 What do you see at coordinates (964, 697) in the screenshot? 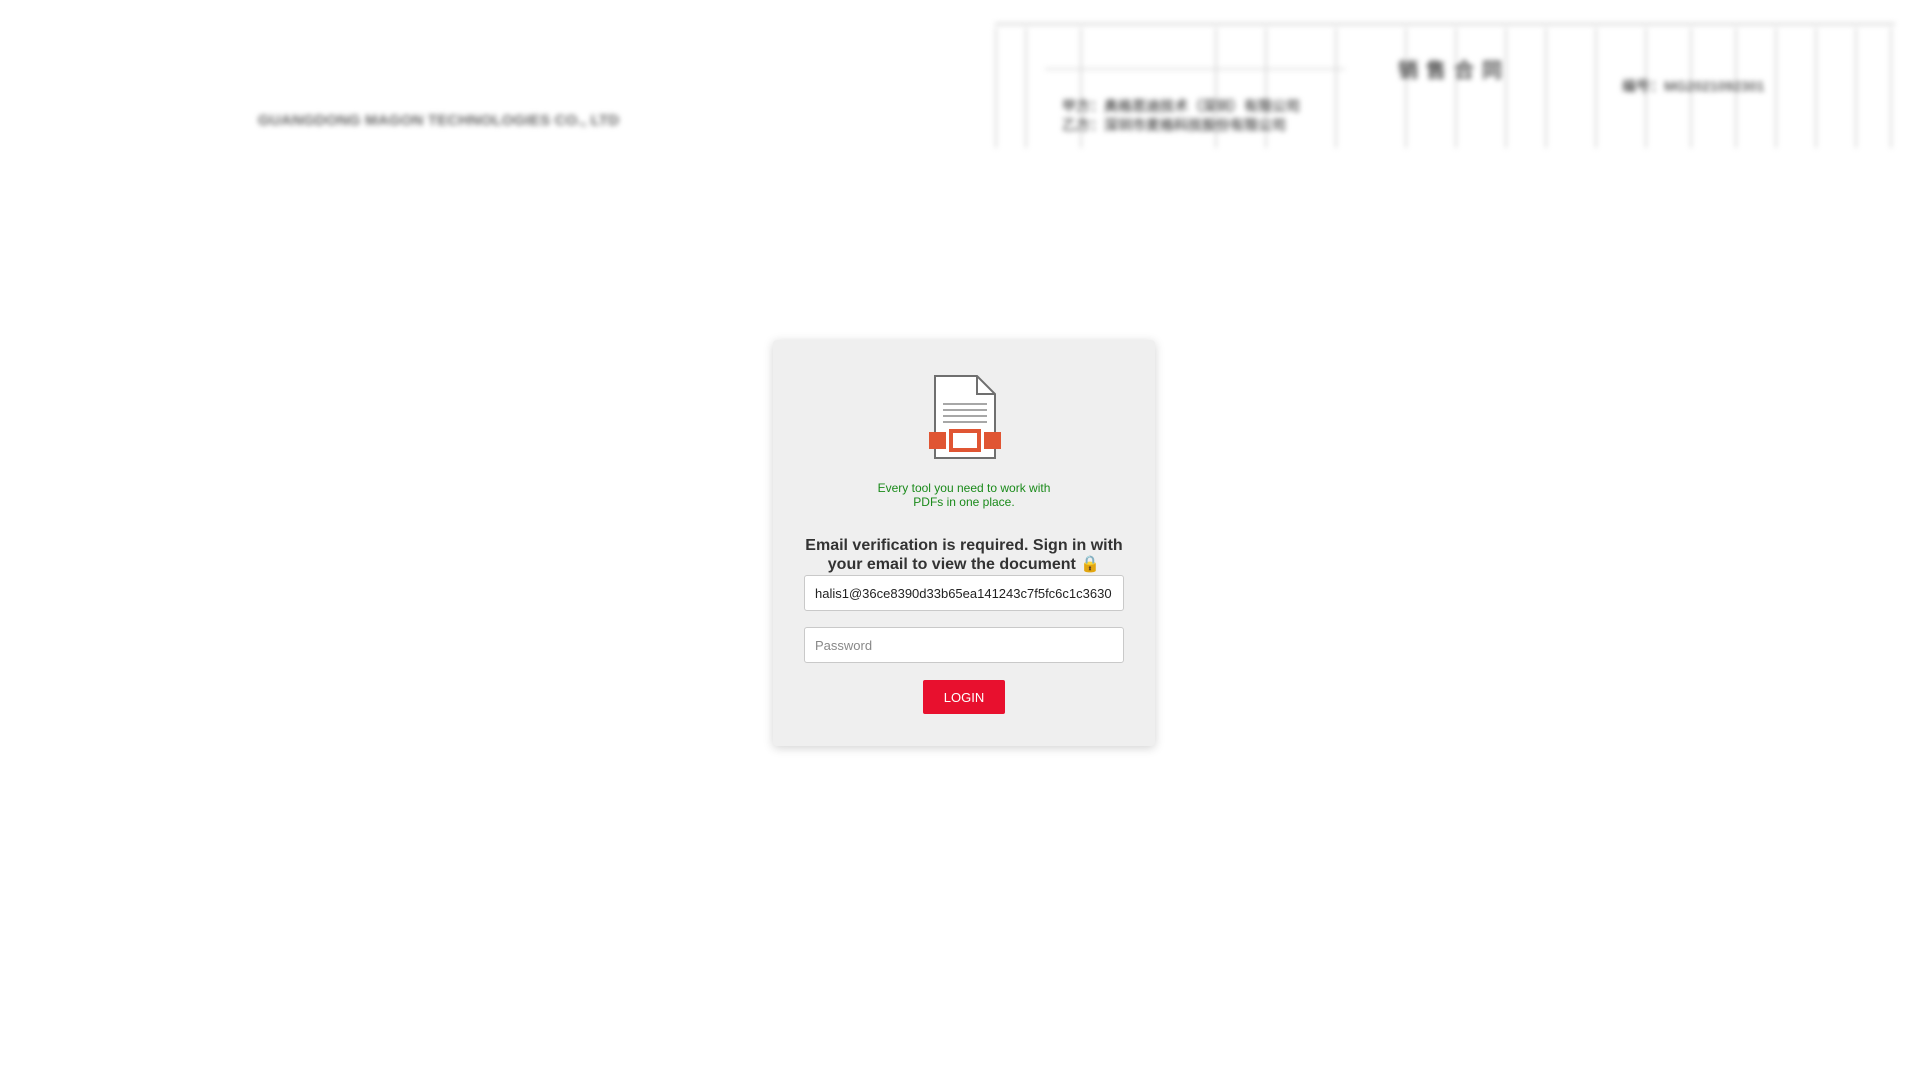
I see `login-button: LOGIN` at bounding box center [964, 697].